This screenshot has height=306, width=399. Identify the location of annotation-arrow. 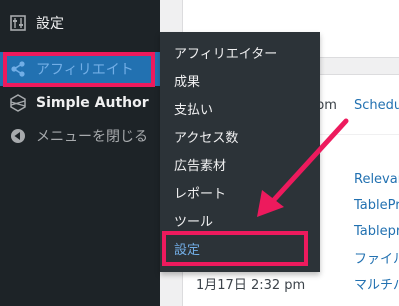
(303, 167).